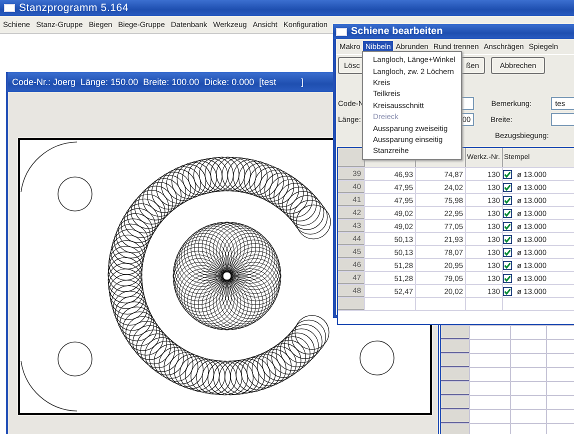 The image size is (574, 434). Describe the element at coordinates (351, 304) in the screenshot. I see `row-header` at that location.